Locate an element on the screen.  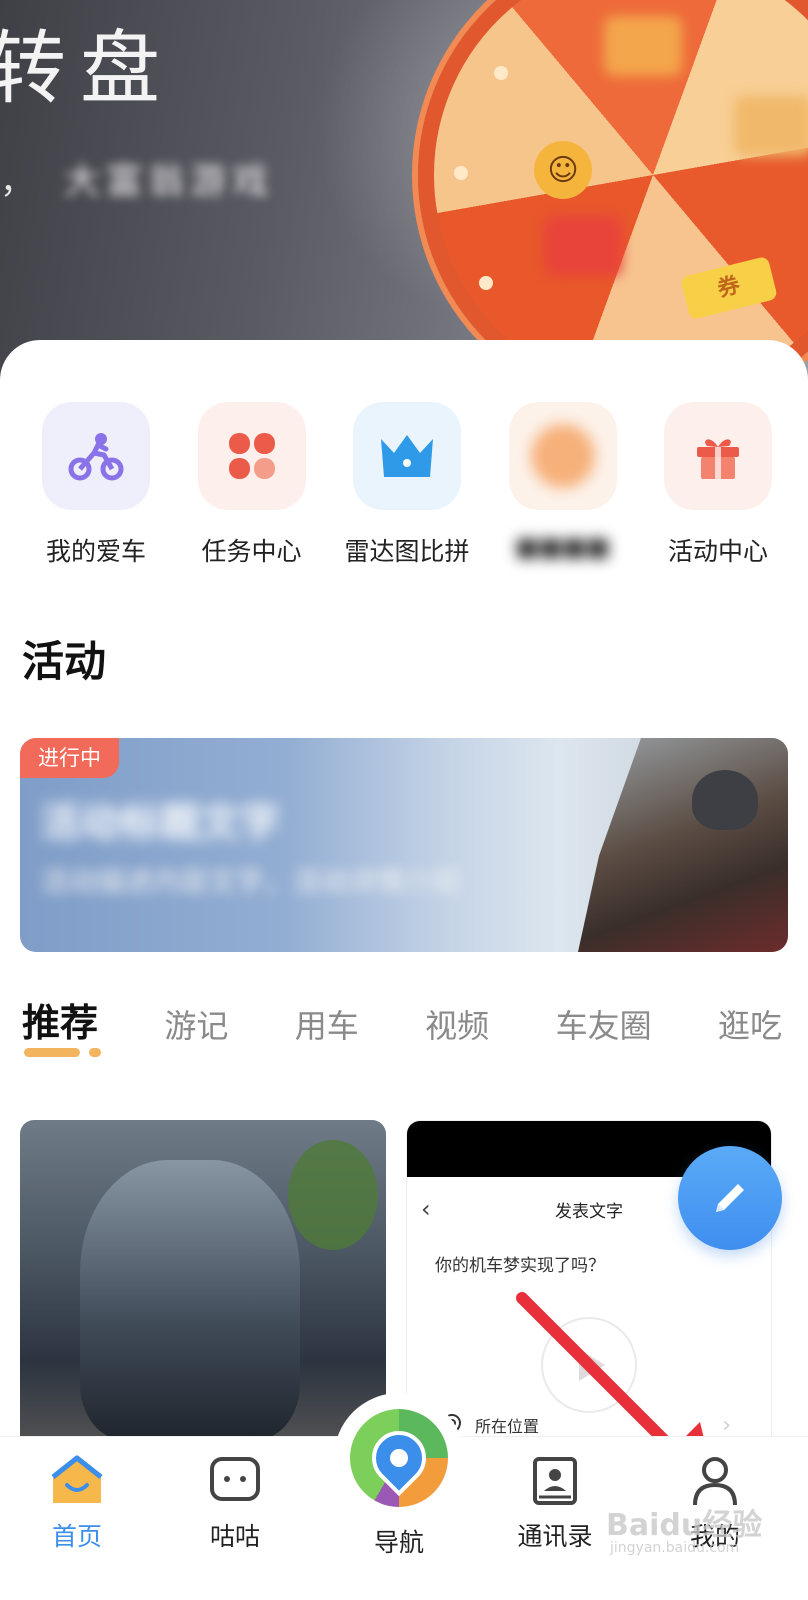
blurred-icon-shape is located at coordinates (562, 456).